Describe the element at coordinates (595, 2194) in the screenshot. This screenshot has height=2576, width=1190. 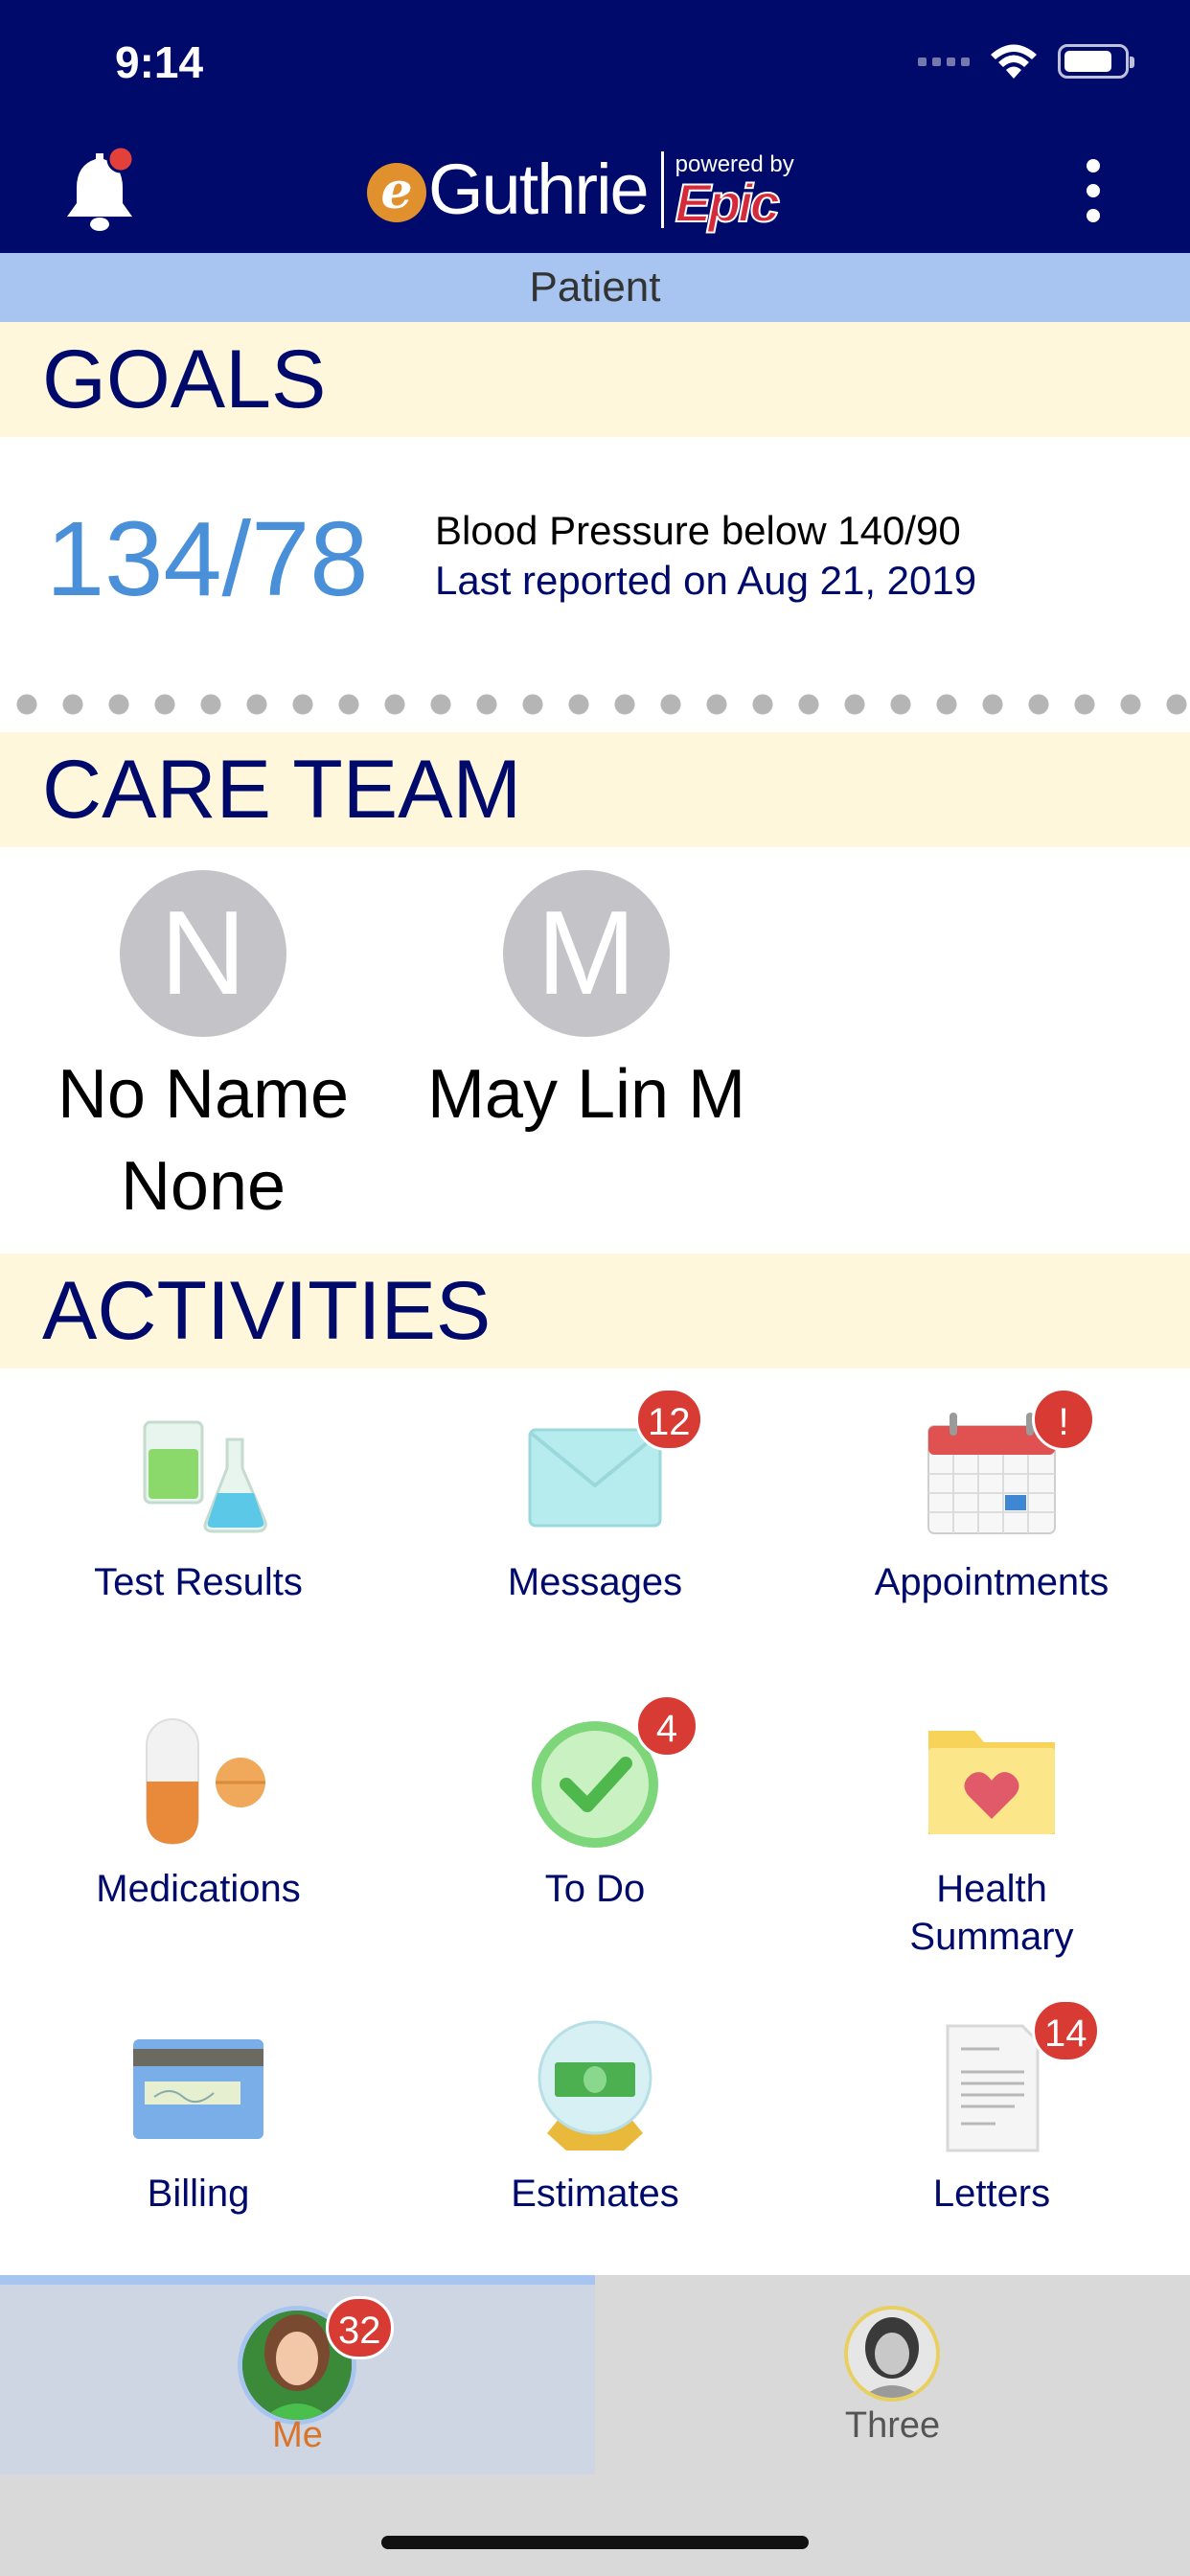
I see `activity-label: Estimates` at that location.